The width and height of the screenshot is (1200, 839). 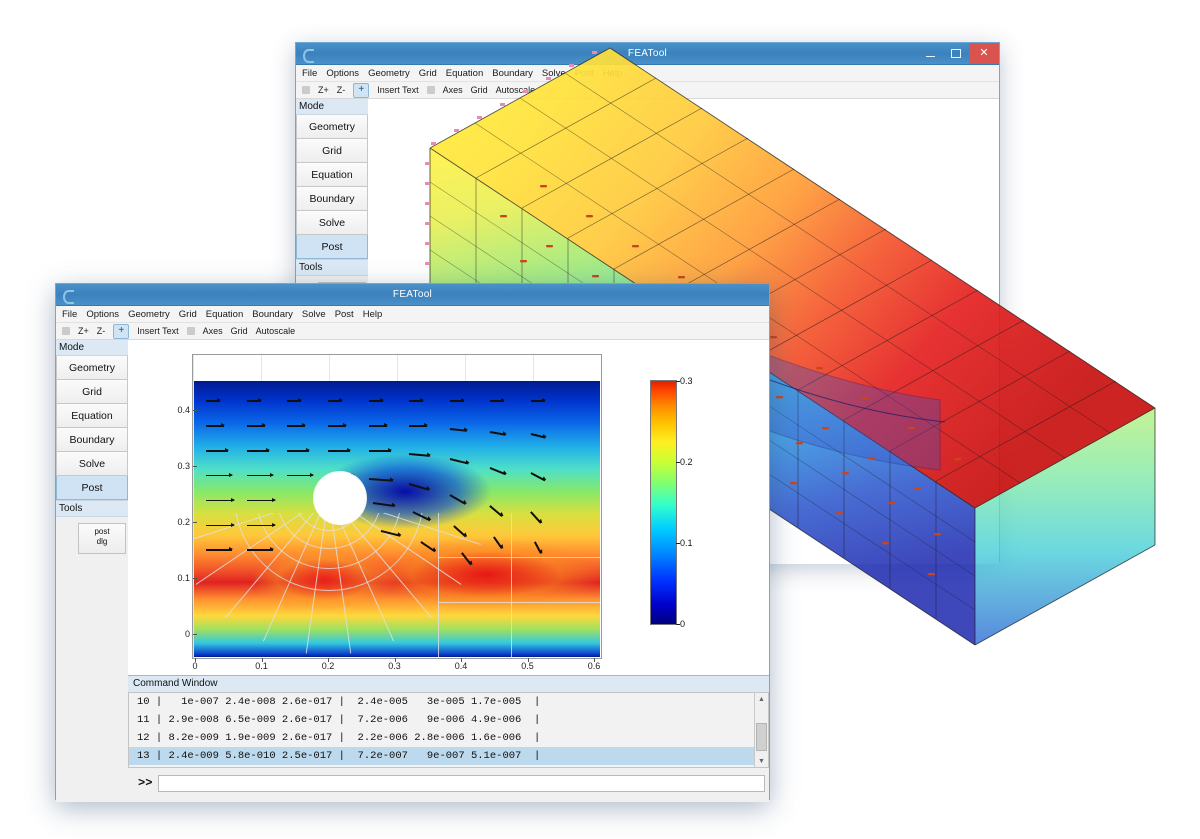 What do you see at coordinates (102, 314) in the screenshot?
I see `menu-item-options-front: Options` at bounding box center [102, 314].